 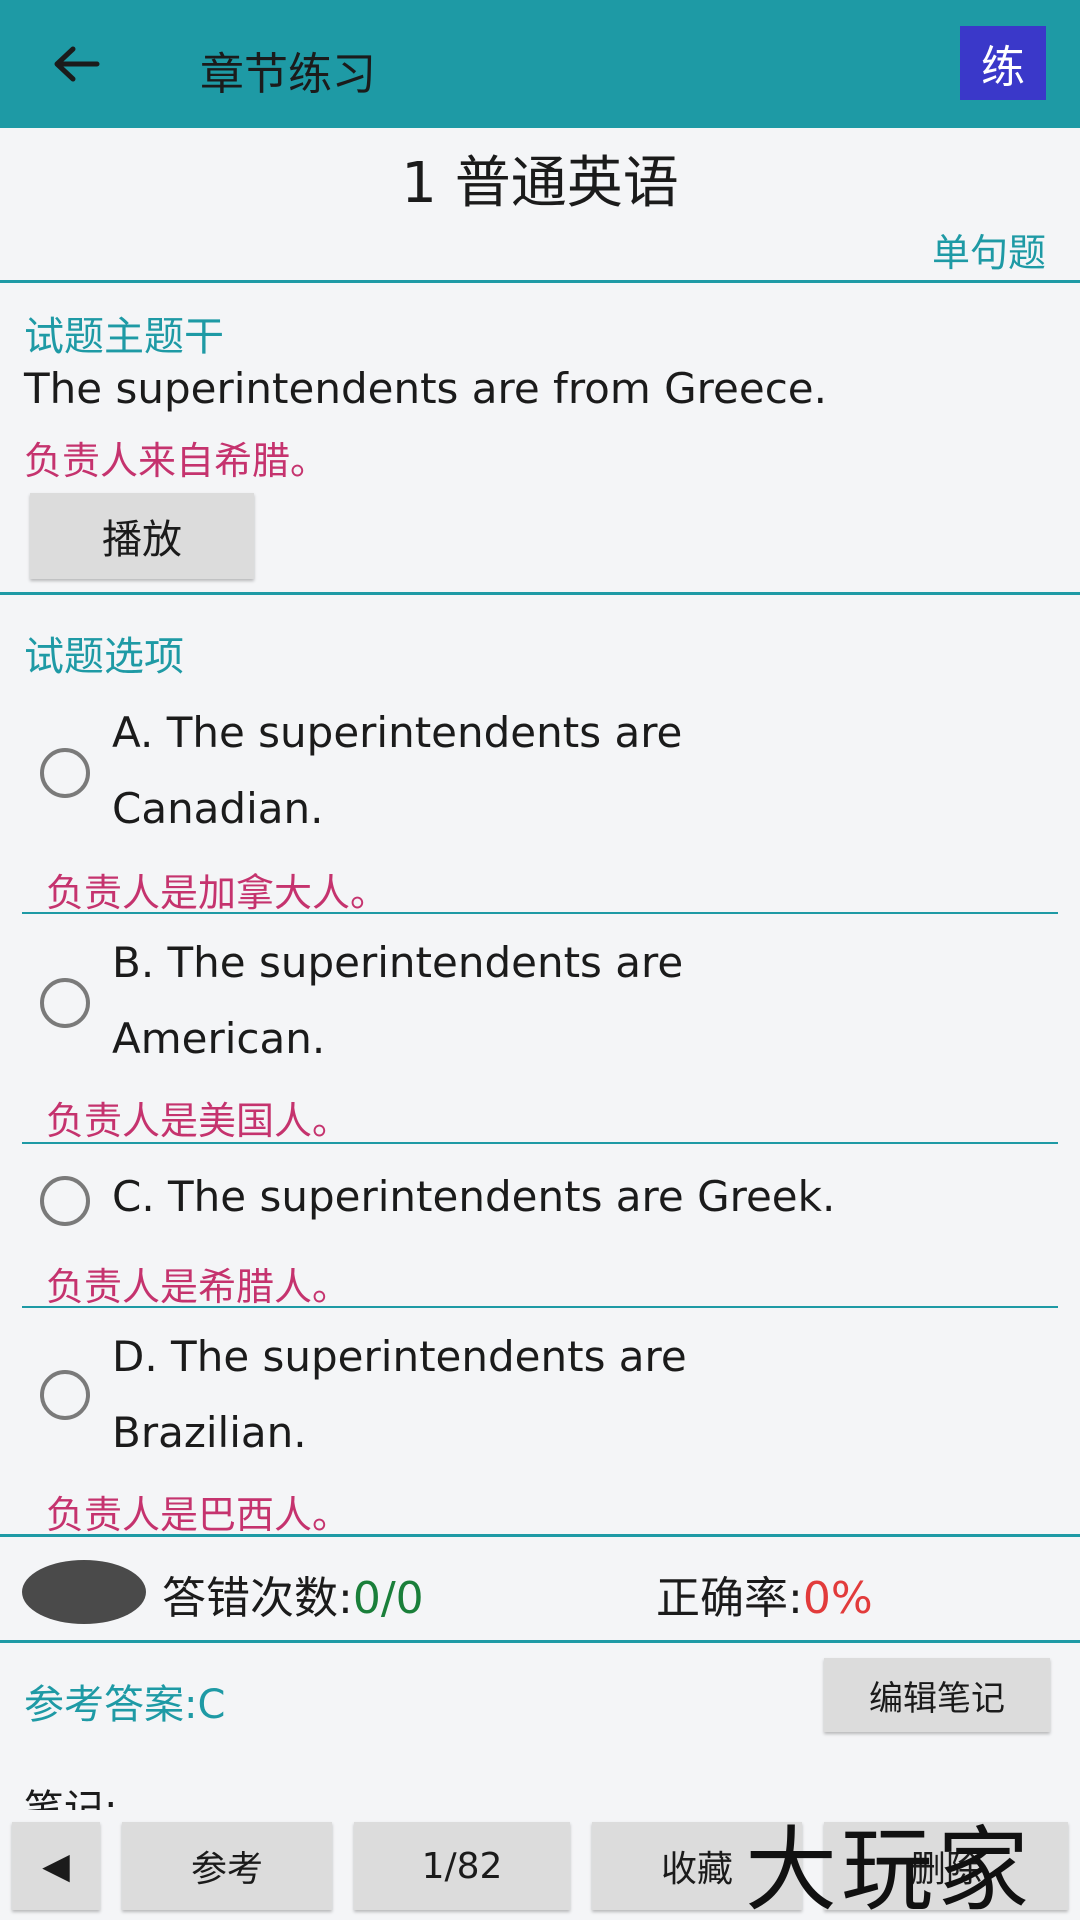 What do you see at coordinates (124, 337) in the screenshot?
I see `stem-section-label: 试题主题干` at bounding box center [124, 337].